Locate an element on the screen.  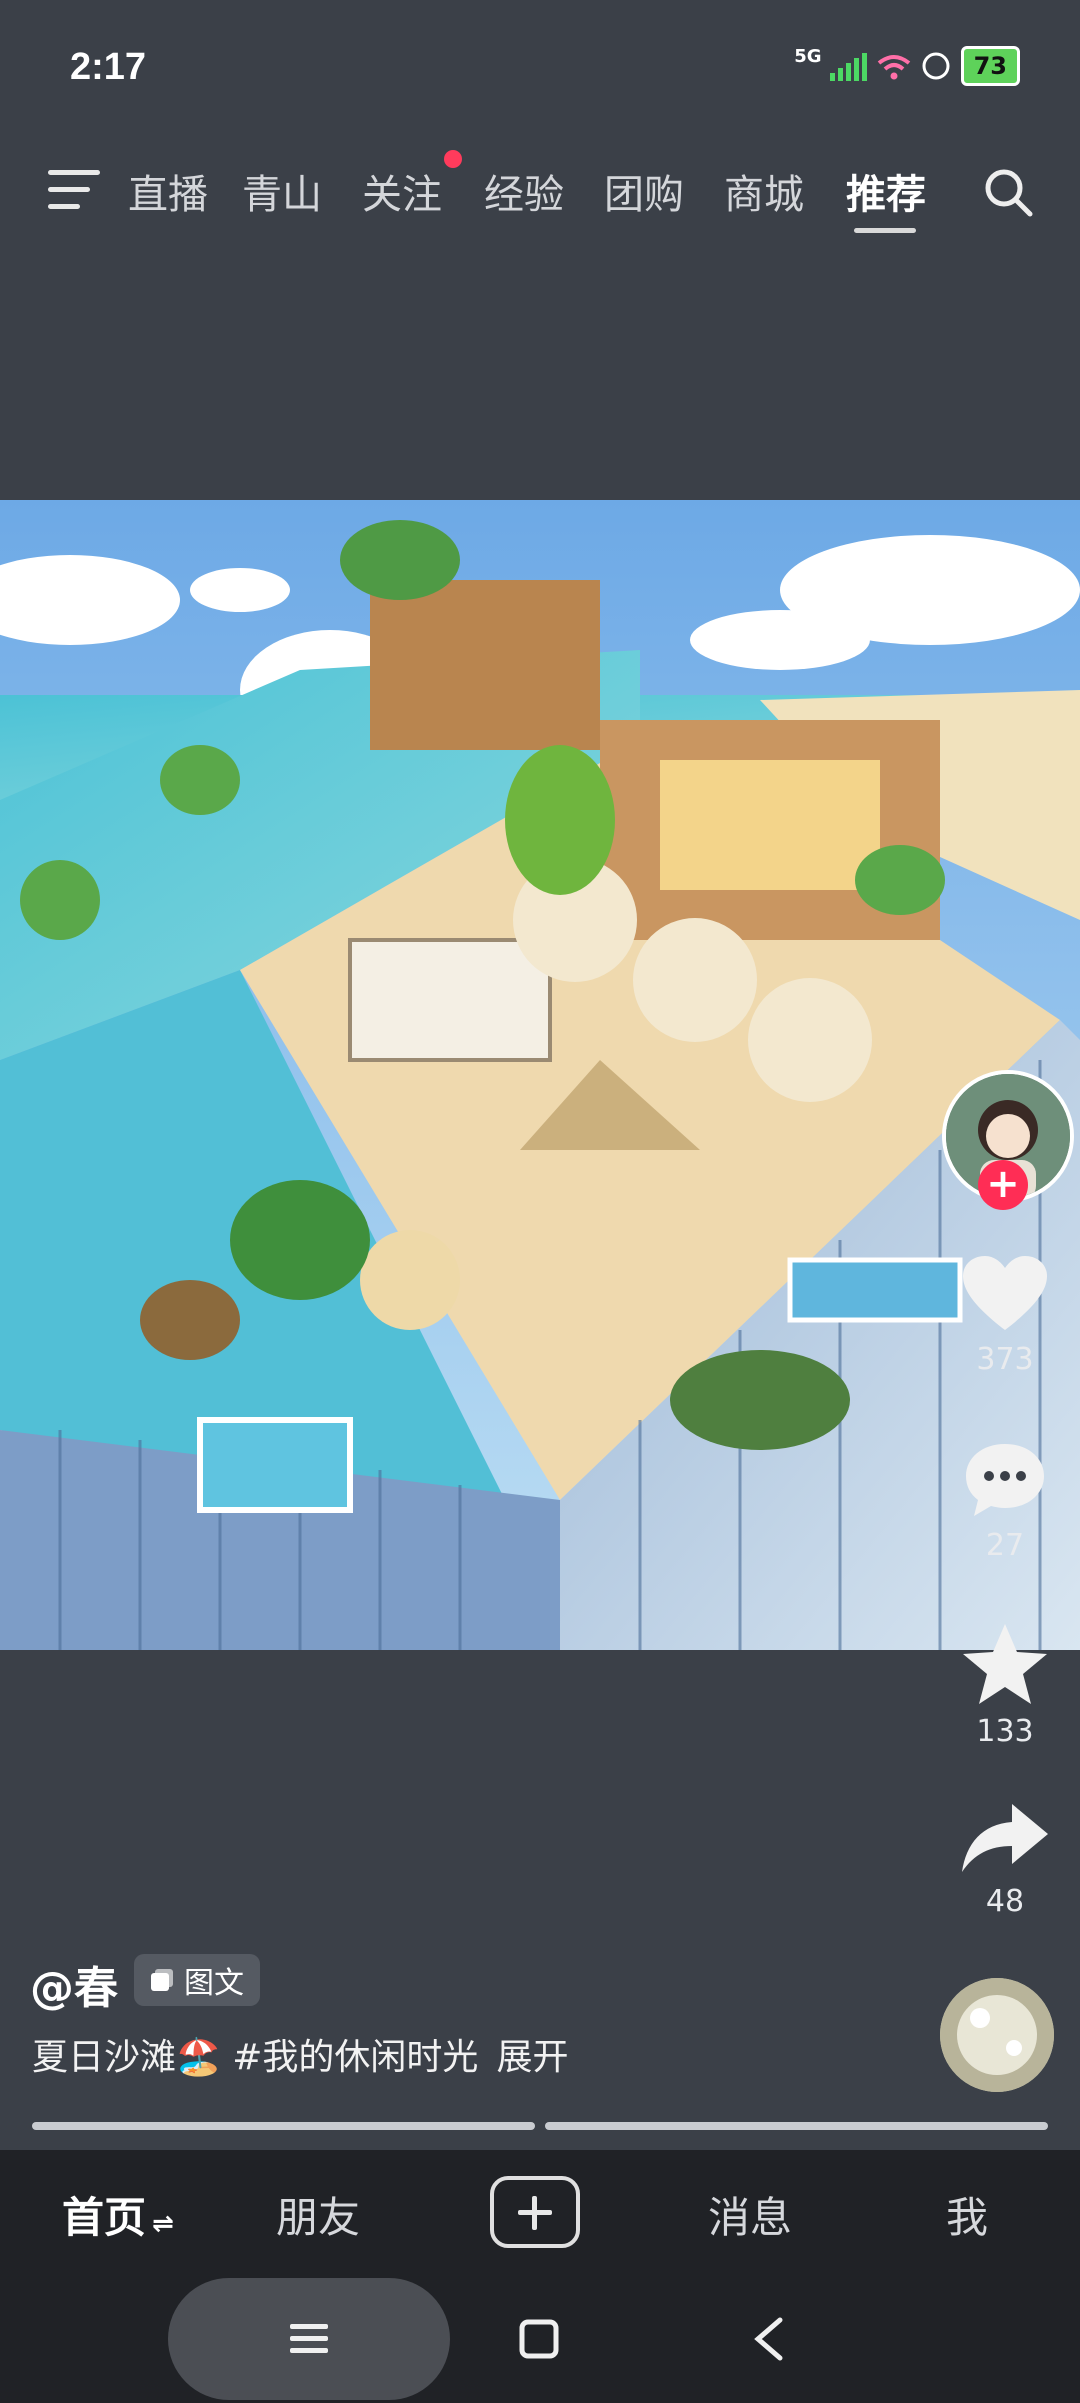
hamburger-icon is located at coordinates (309, 2338).